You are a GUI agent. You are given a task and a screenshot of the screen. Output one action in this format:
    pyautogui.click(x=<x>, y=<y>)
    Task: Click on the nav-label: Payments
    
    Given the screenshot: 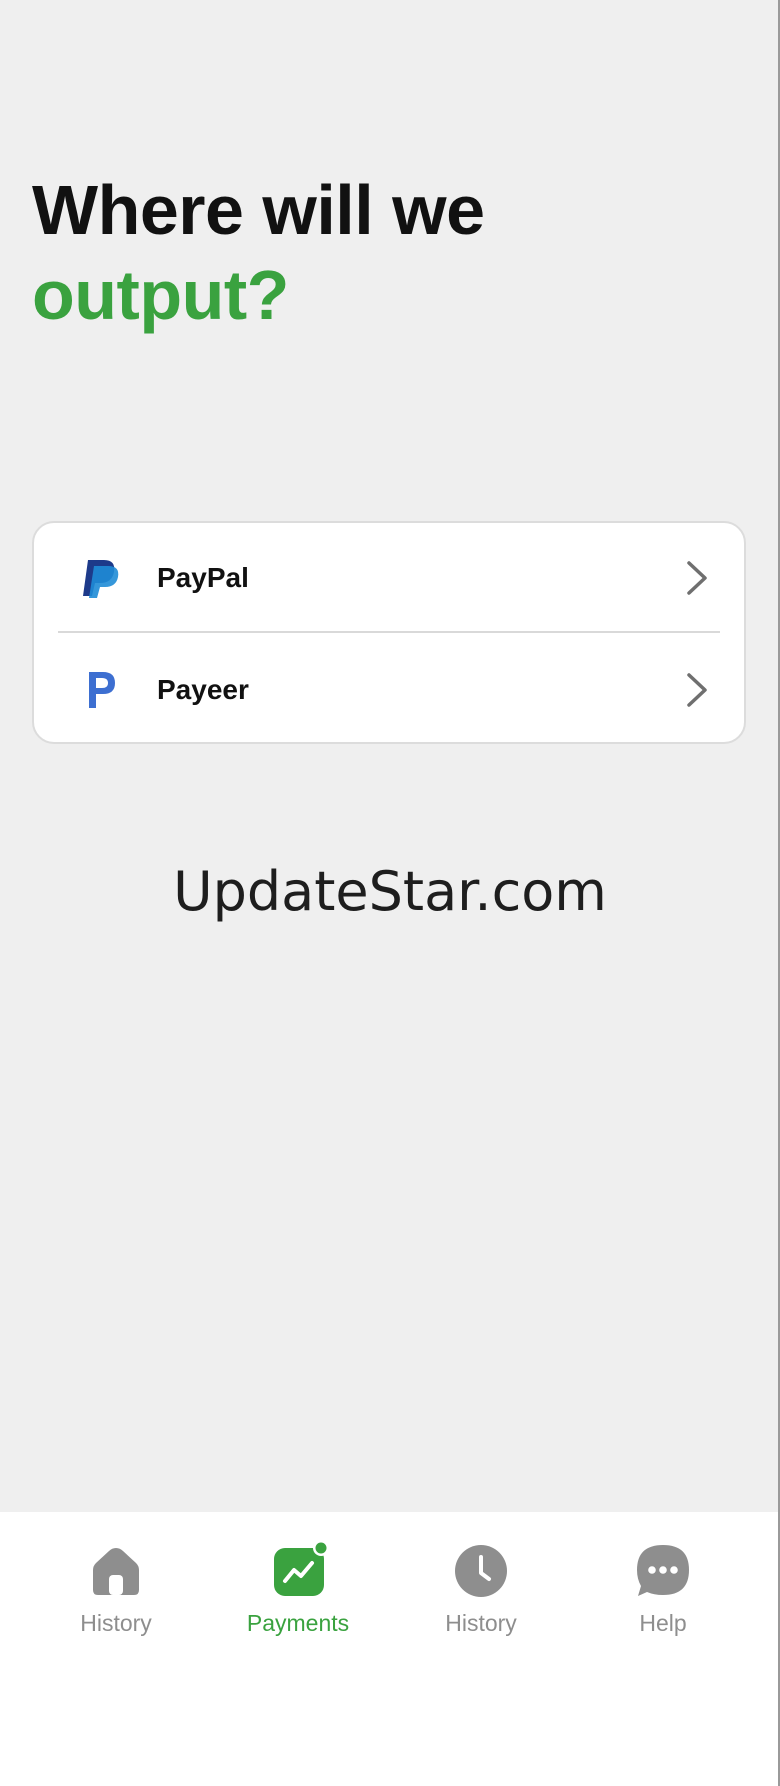 What is the action you would take?
    pyautogui.click(x=298, y=1623)
    